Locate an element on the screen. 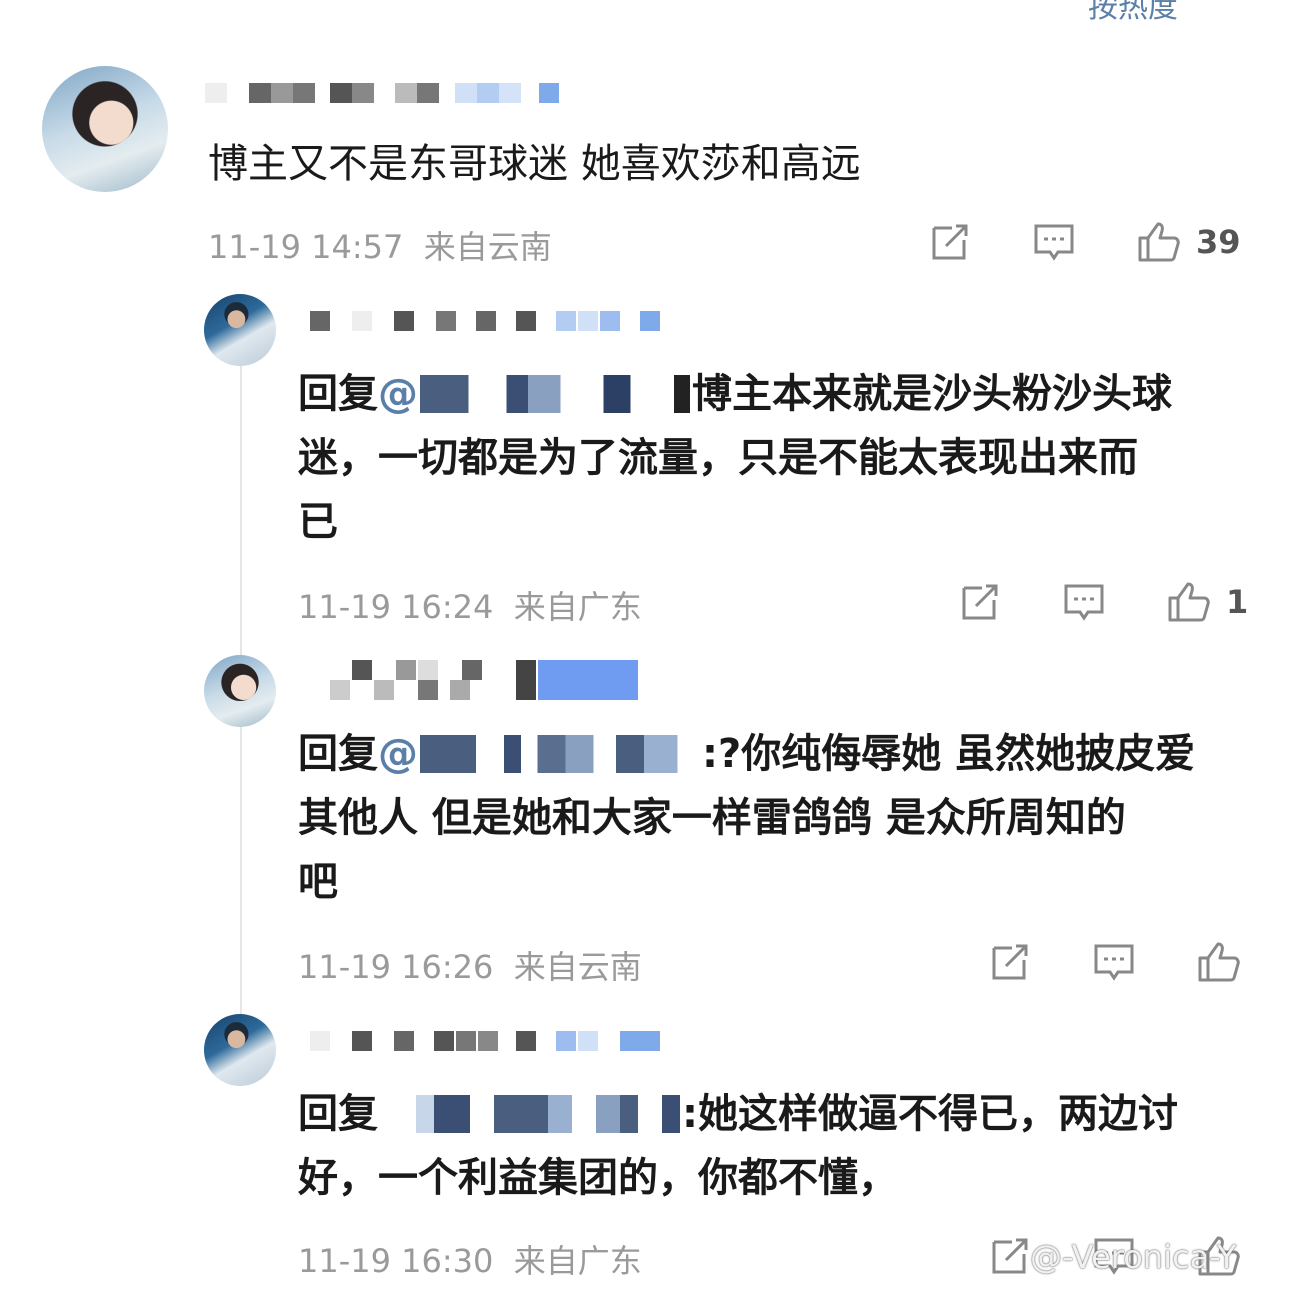 This screenshot has width=1290, height=1289. comment-meta: 11-19 14:57 来自云南 is located at coordinates (380, 245).